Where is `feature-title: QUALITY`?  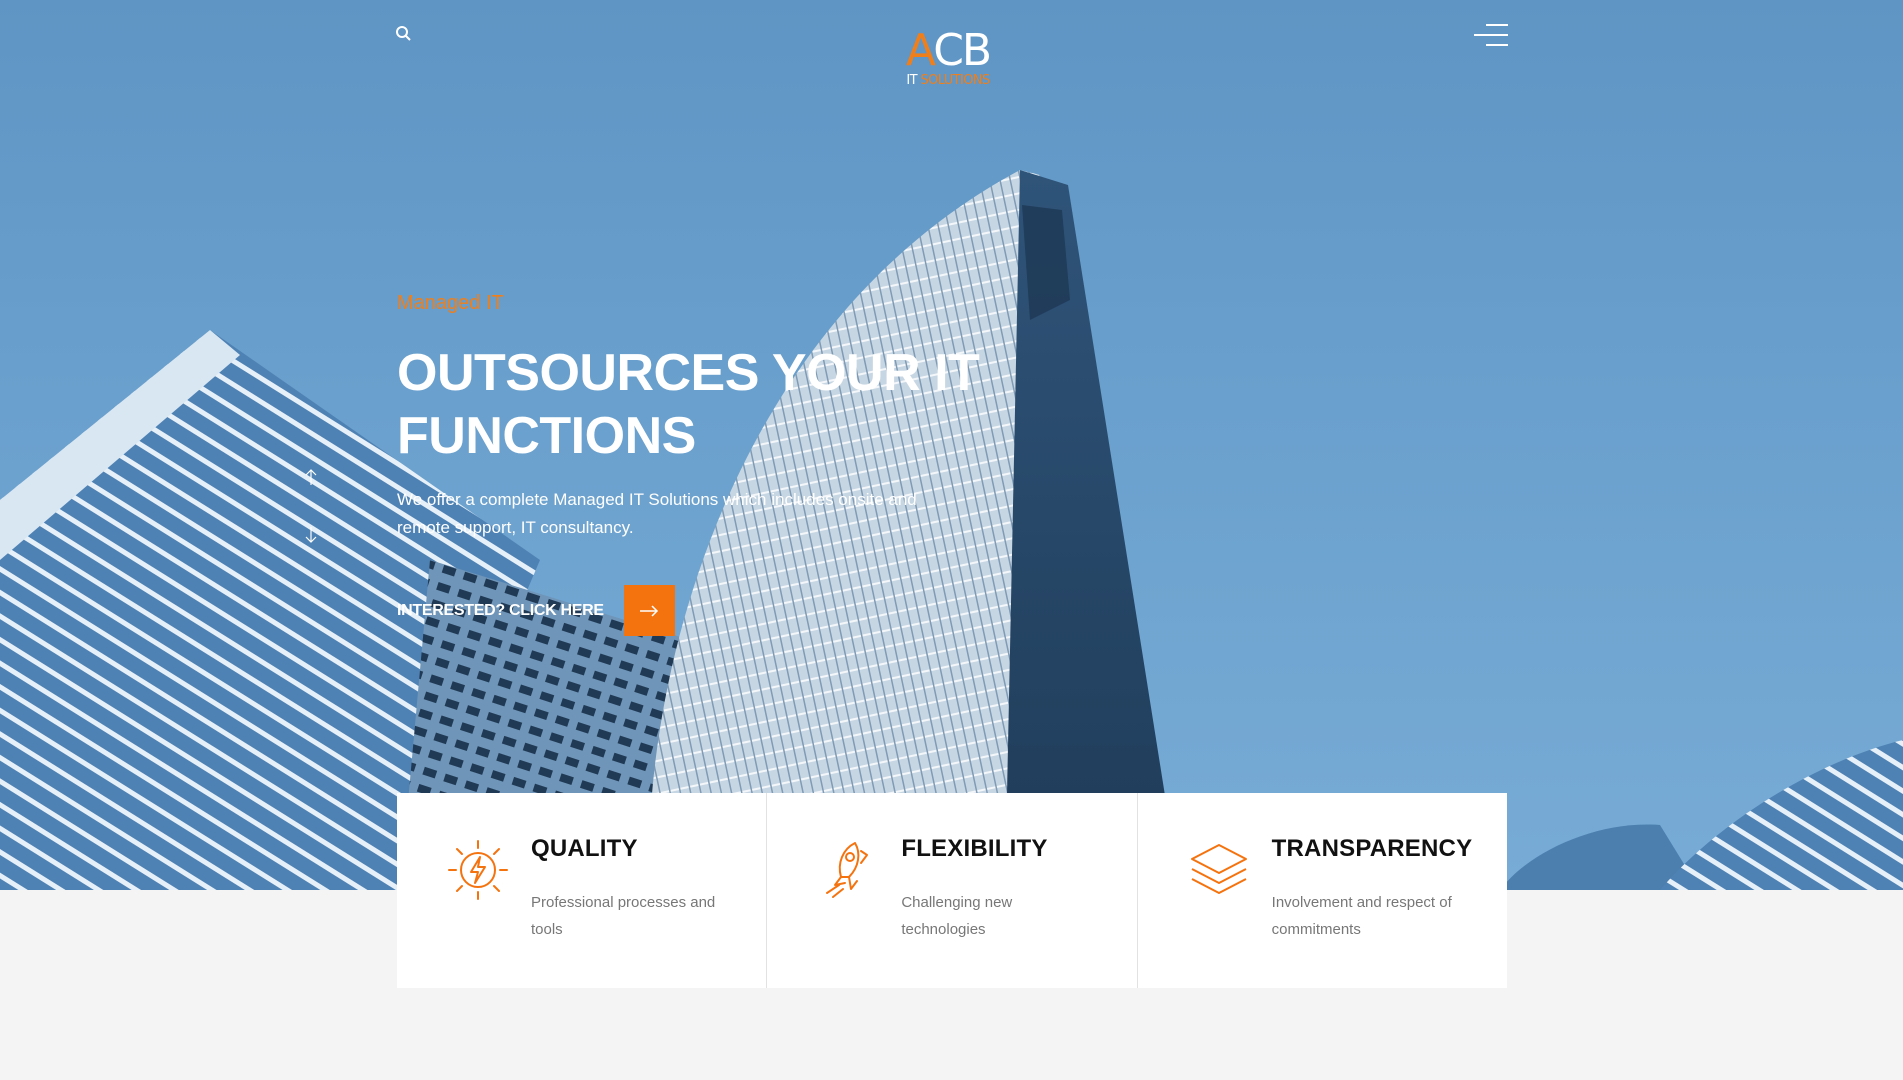
feature-title: QUALITY is located at coordinates (584, 848).